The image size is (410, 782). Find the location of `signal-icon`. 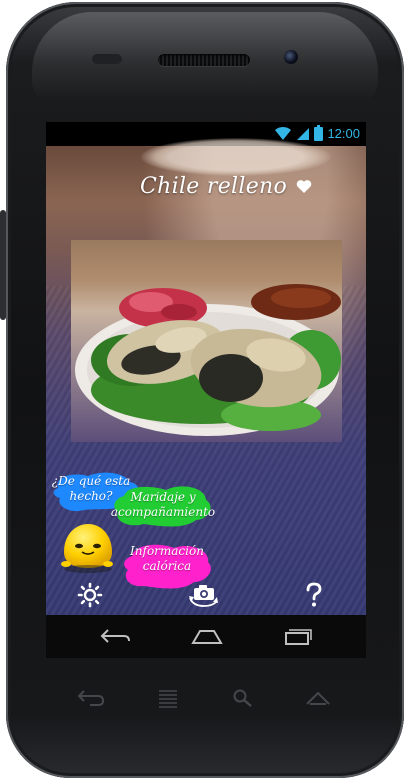

signal-icon is located at coordinates (303, 133).